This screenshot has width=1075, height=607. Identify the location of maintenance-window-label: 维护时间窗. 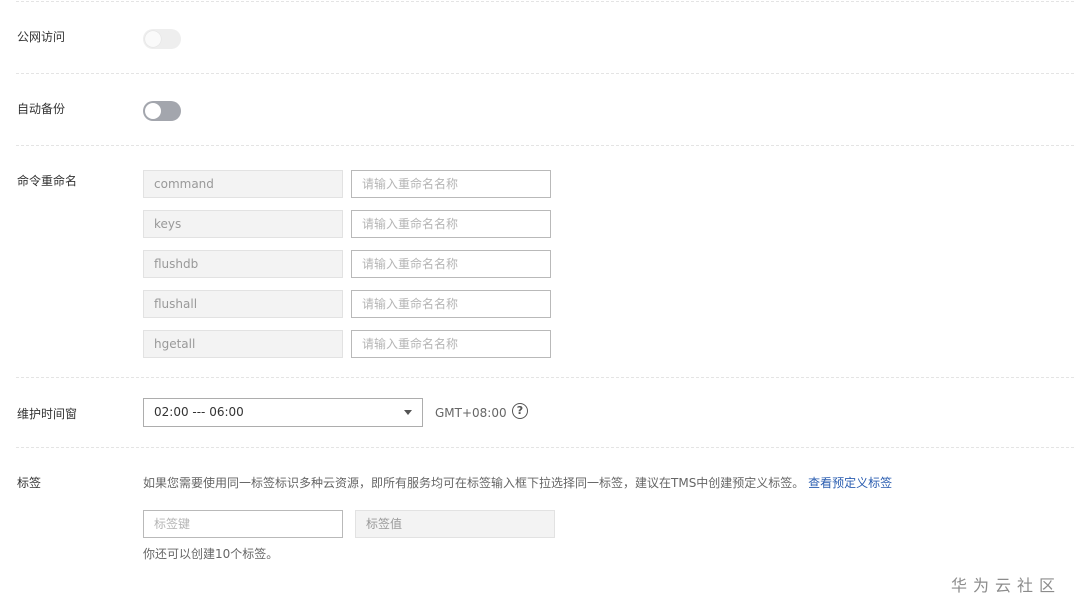
(47, 414).